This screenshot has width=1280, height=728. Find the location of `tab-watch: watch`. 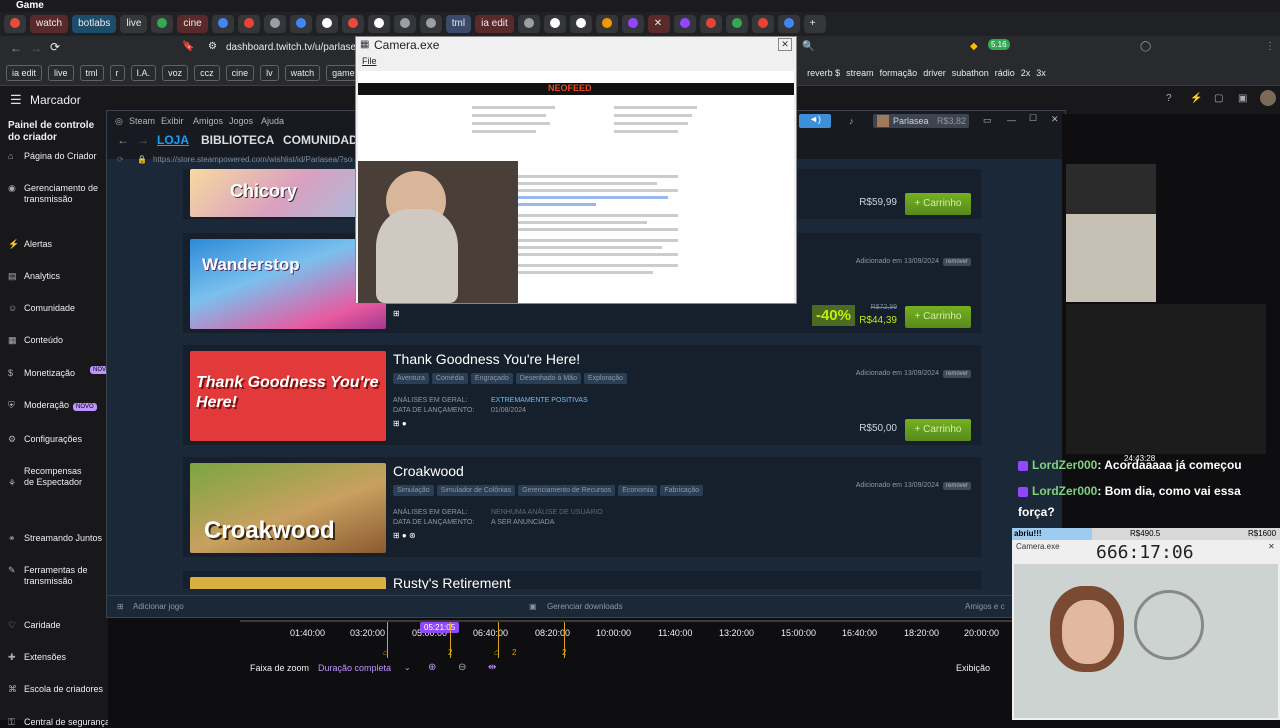

tab-watch: watch is located at coordinates (49, 24).